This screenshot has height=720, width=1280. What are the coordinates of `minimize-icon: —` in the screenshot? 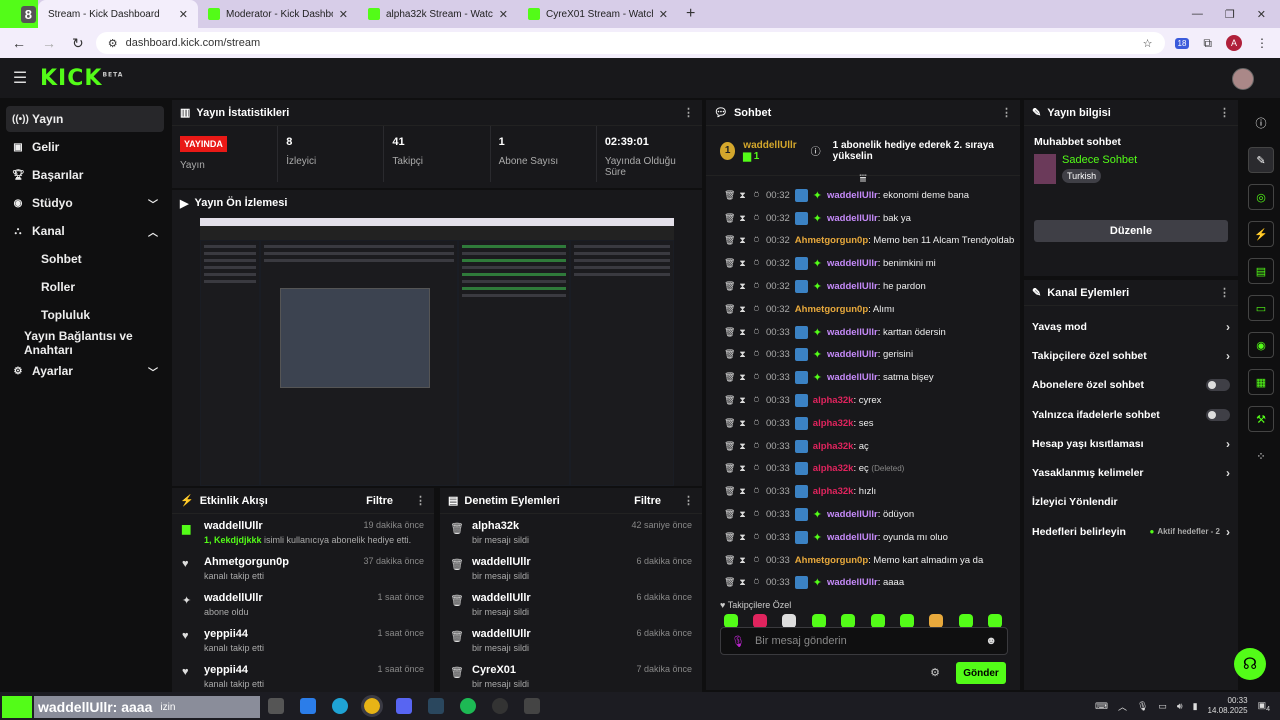 It's located at (1197, 14).